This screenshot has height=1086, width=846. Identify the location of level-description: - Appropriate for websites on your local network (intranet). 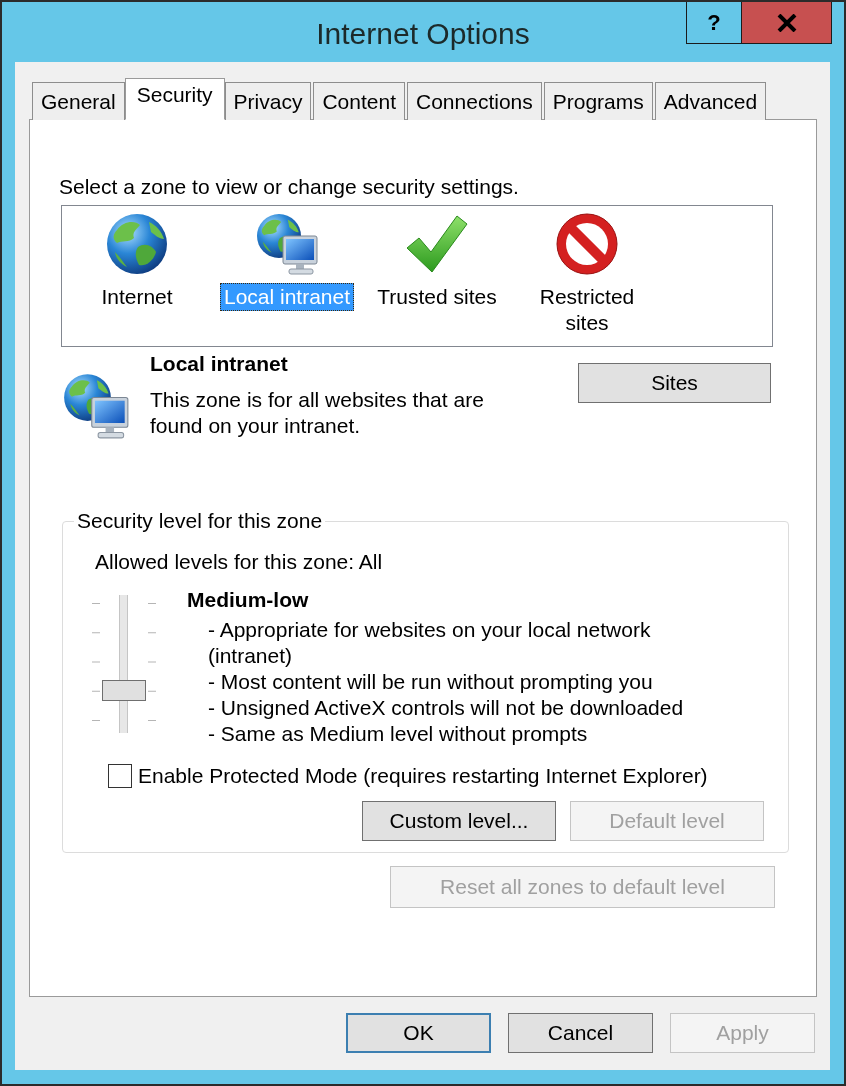
(430, 643).